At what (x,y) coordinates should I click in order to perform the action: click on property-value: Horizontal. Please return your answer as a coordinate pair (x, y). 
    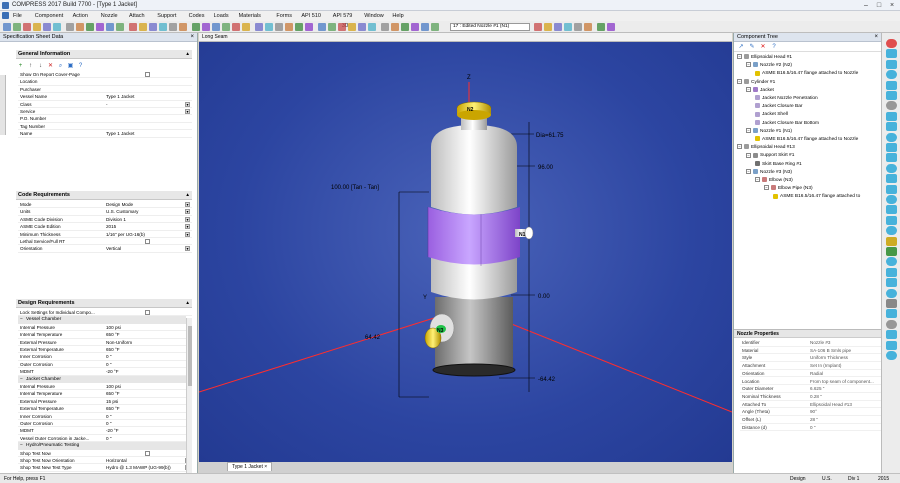
    Looking at the image, I should click on (146, 460).